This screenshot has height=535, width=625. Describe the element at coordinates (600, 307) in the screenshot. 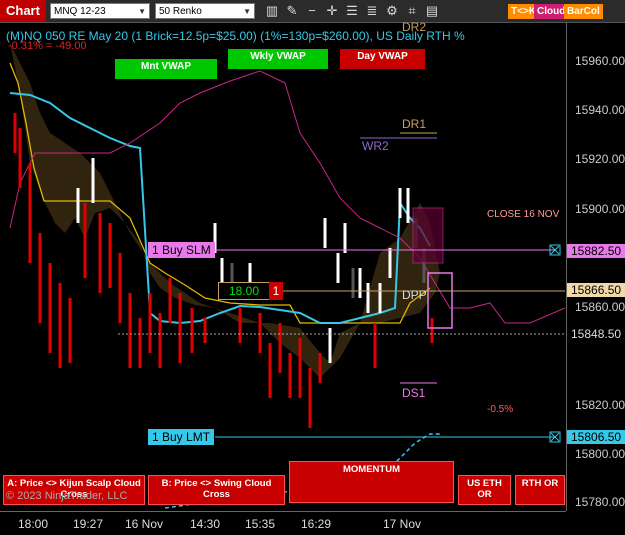

I see `price-tick: 15860.00` at that location.